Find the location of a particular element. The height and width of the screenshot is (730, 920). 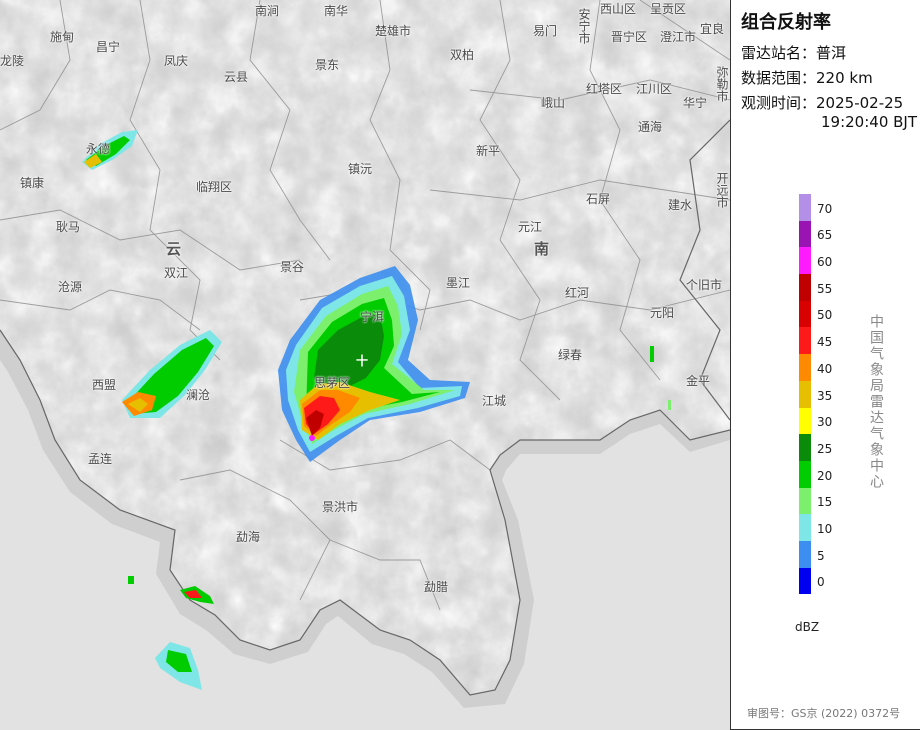

province-label: 南 is located at coordinates (542, 249).